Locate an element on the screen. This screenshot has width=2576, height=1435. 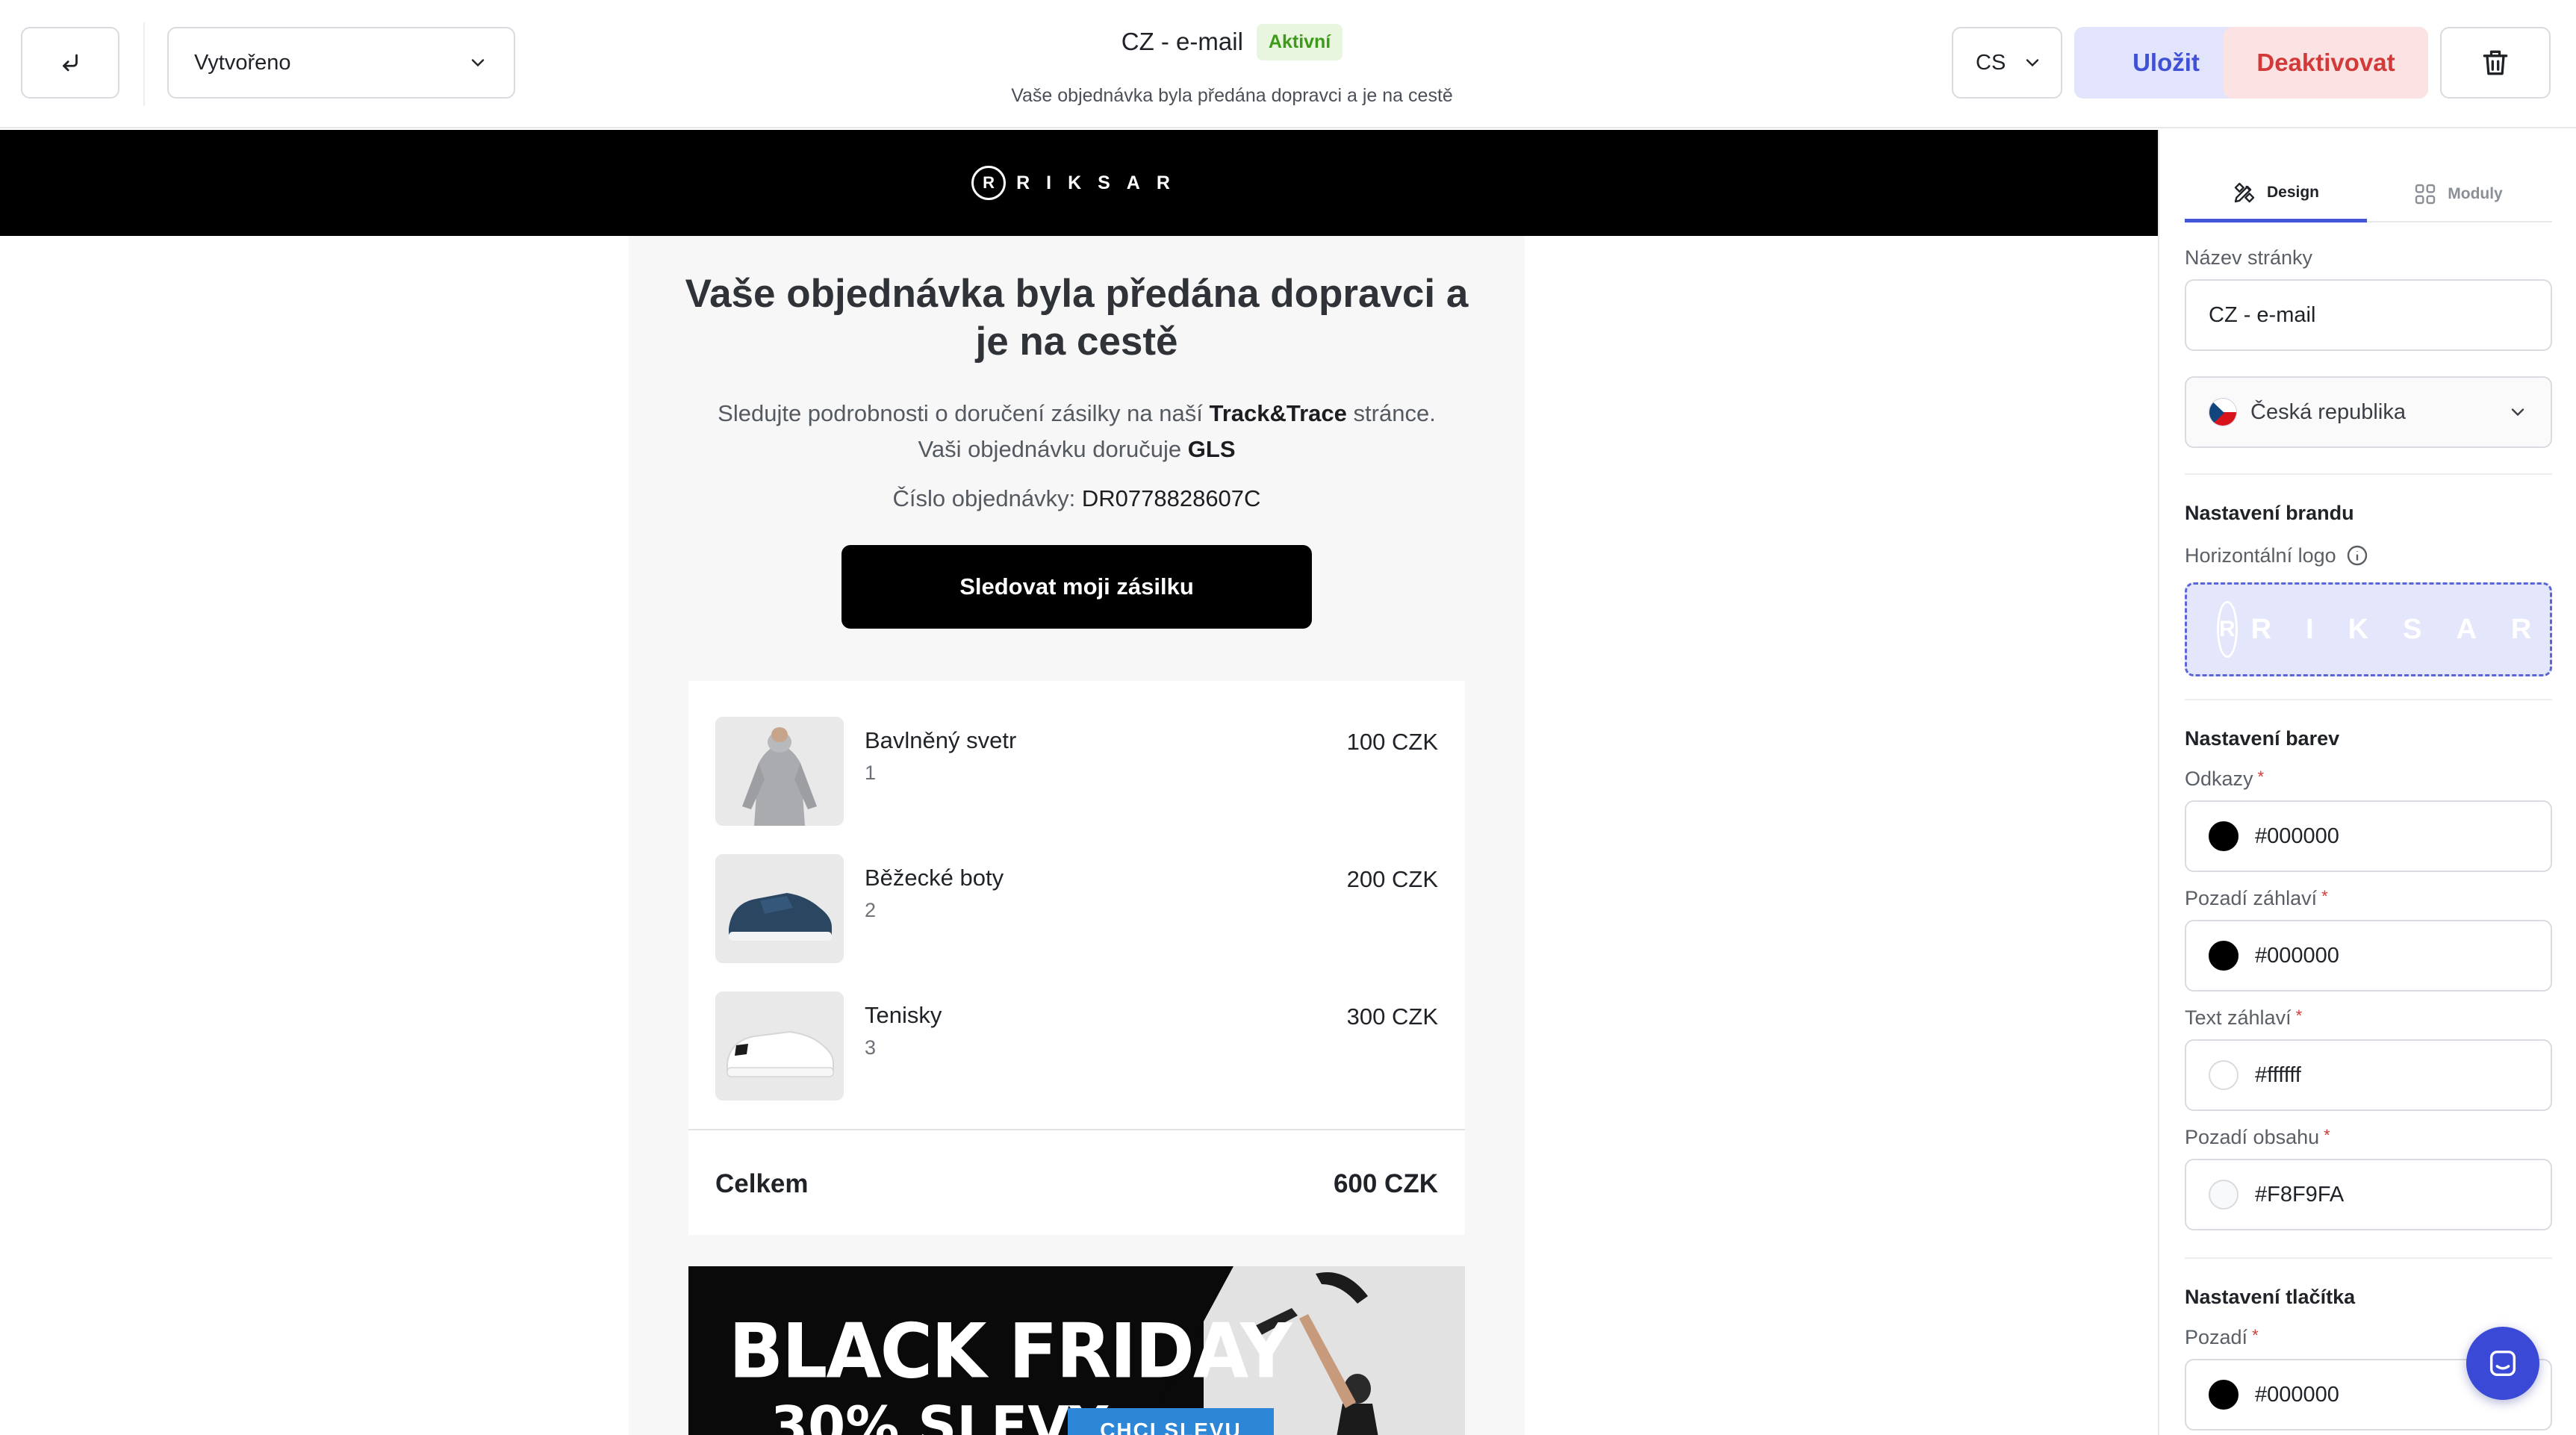
order-item: Bavlněný svetr 1 100 CZK is located at coordinates (1076, 771).